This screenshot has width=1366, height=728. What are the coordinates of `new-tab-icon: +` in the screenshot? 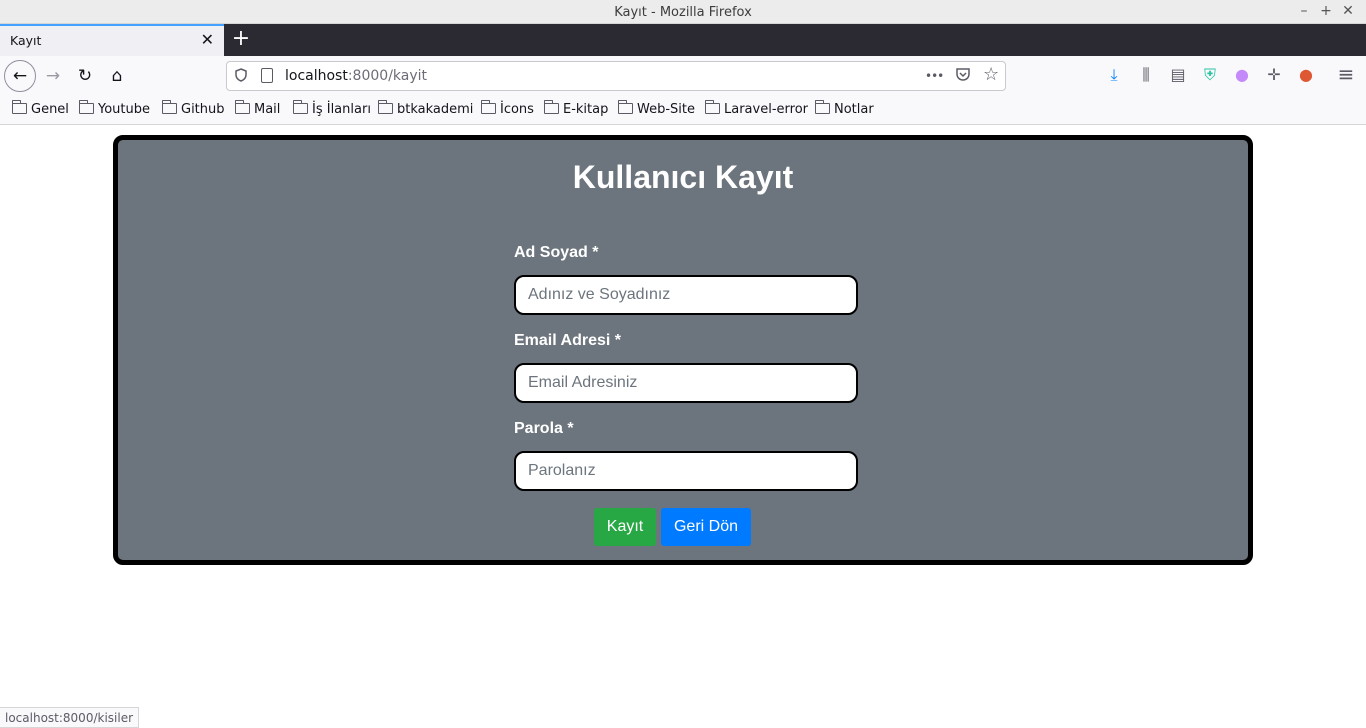 It's located at (241, 38).